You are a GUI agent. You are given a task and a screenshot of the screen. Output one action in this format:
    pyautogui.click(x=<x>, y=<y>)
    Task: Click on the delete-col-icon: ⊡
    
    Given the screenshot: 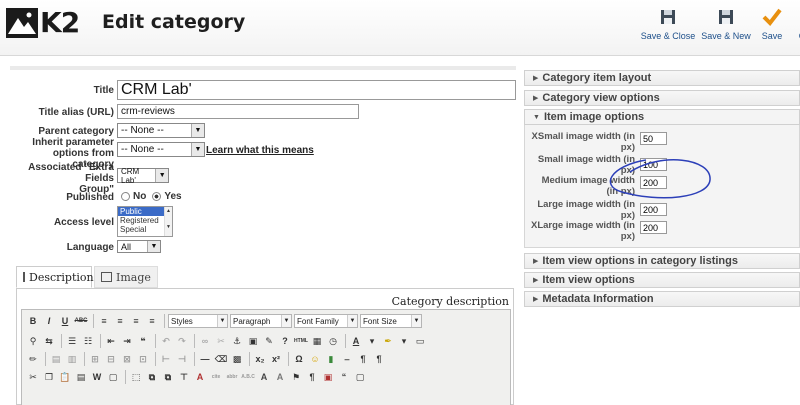 What is the action you would take?
    pyautogui.click(x=143, y=359)
    